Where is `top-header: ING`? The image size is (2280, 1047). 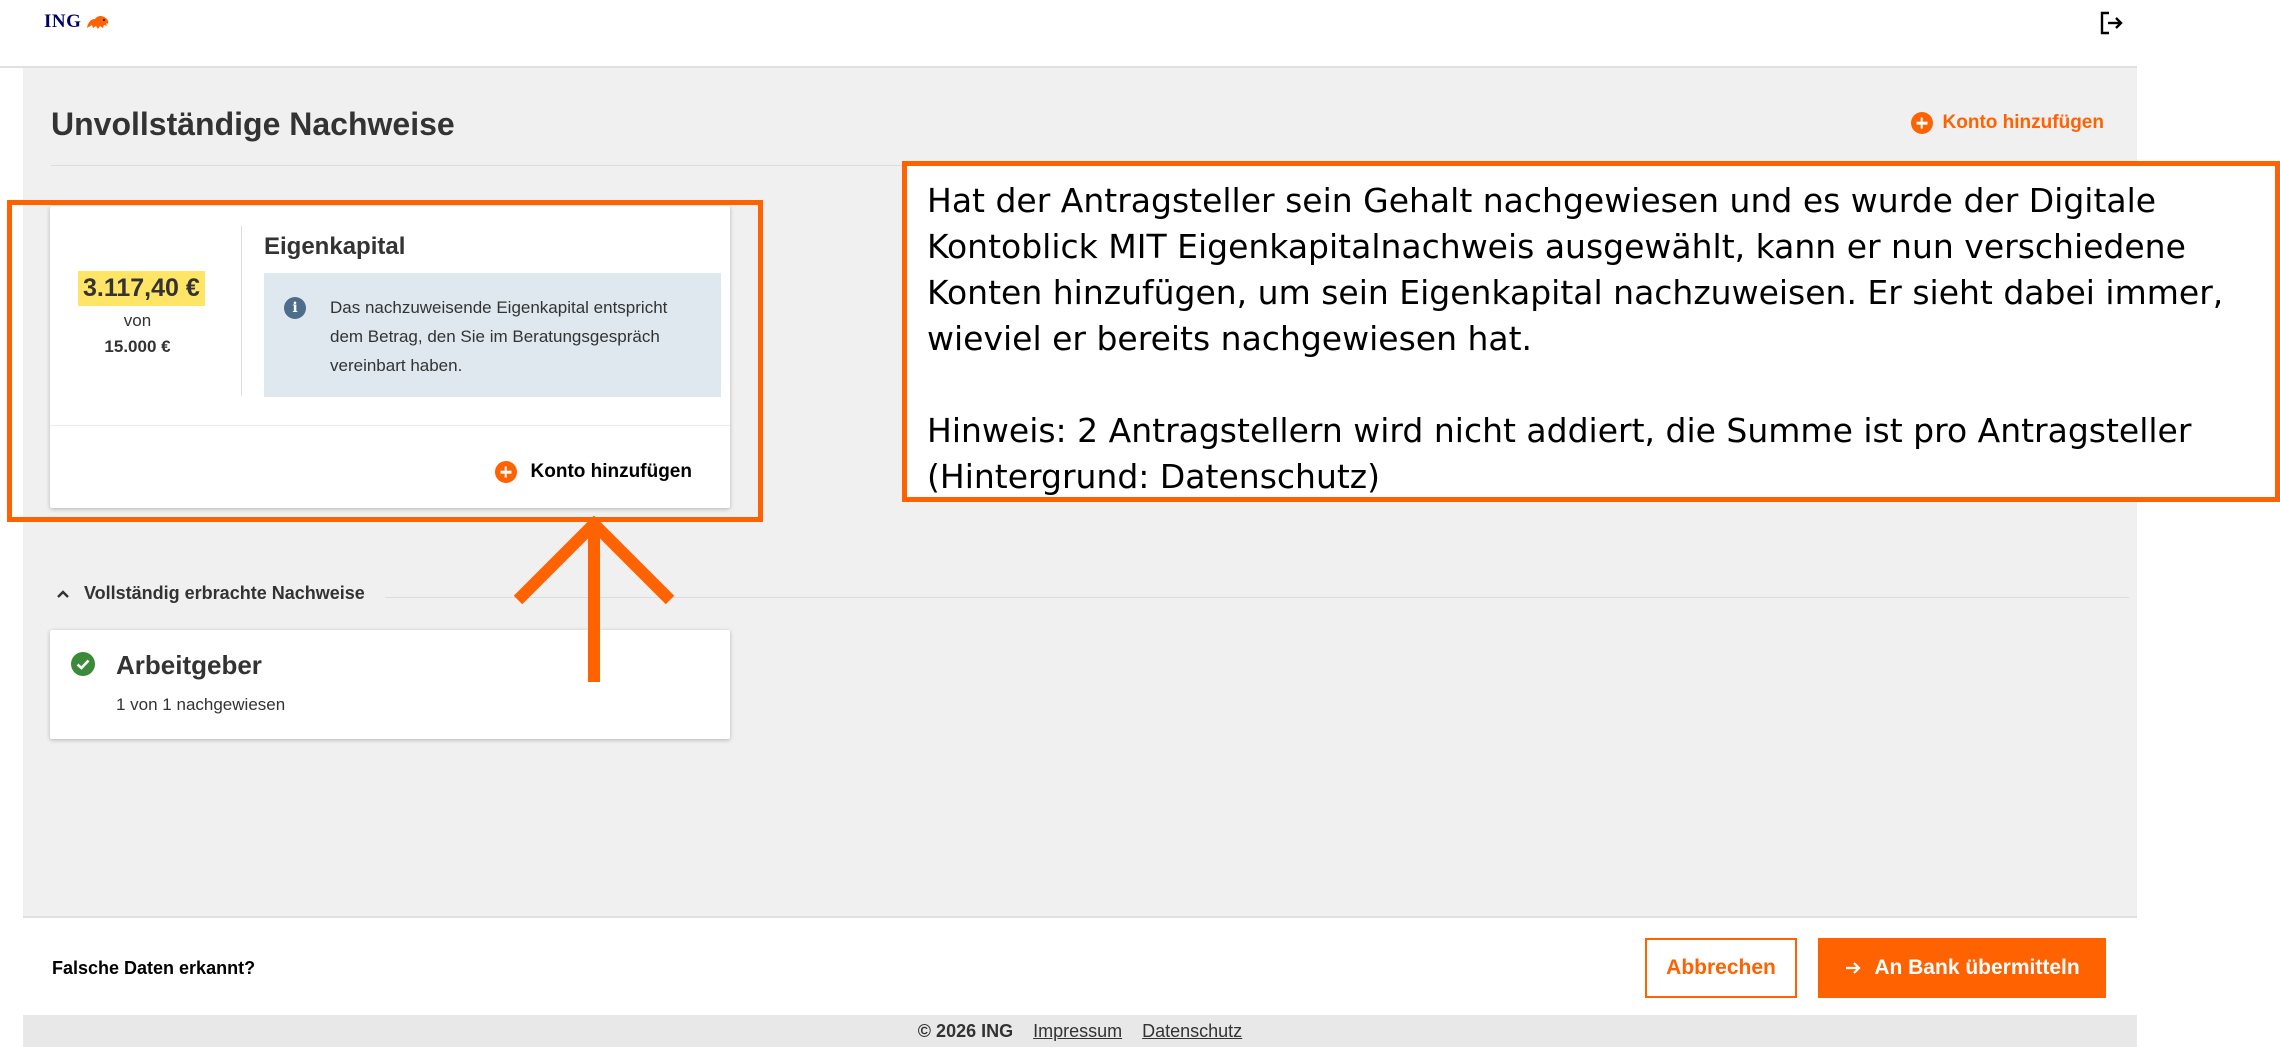
top-header: ING is located at coordinates (1068, 34).